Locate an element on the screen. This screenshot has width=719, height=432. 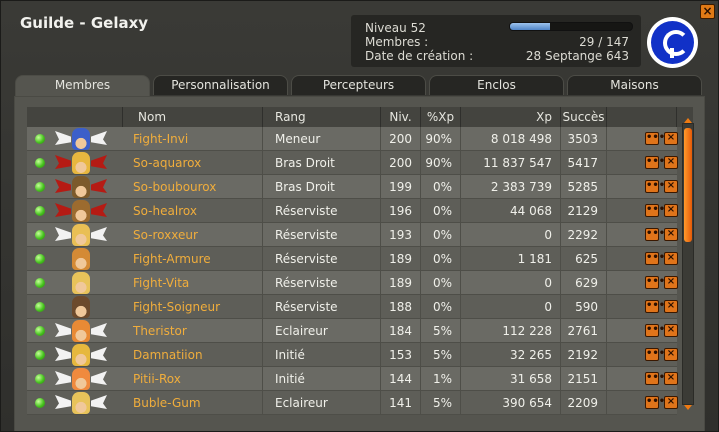
table-row: Fight-Armure Réserviste 189 0% 1 181 625 ••• × is located at coordinates (352, 259).